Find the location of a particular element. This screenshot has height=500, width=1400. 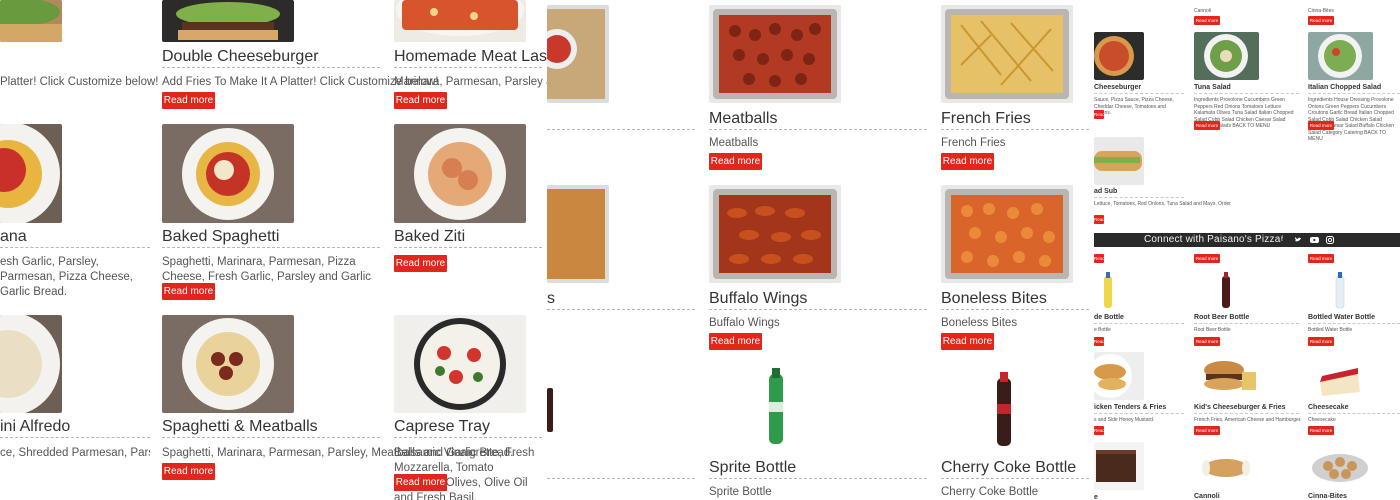

card-title: Baked Ziti is located at coordinates (429, 237).